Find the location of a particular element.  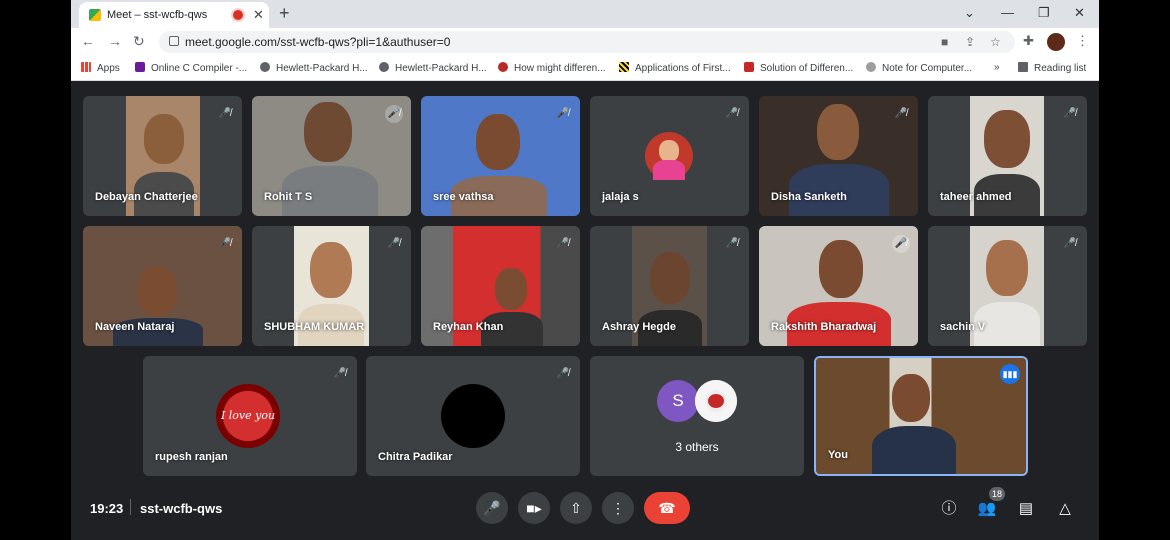

tab-strip: Meet – sst-wcfb-qws ✕ + ⌄ — ❐ ✕ is located at coordinates (585, 14).